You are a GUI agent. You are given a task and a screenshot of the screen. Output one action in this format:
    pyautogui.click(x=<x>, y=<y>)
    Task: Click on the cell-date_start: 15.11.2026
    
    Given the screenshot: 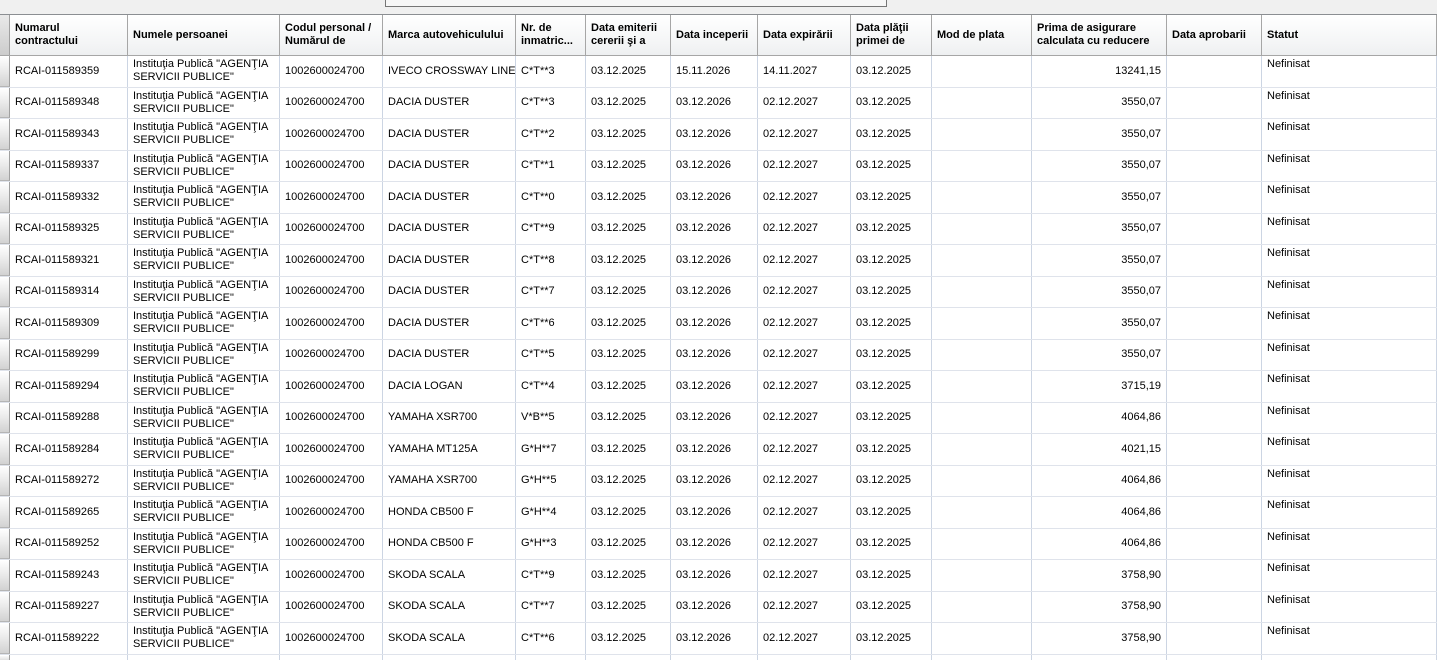 What is the action you would take?
    pyautogui.click(x=714, y=71)
    